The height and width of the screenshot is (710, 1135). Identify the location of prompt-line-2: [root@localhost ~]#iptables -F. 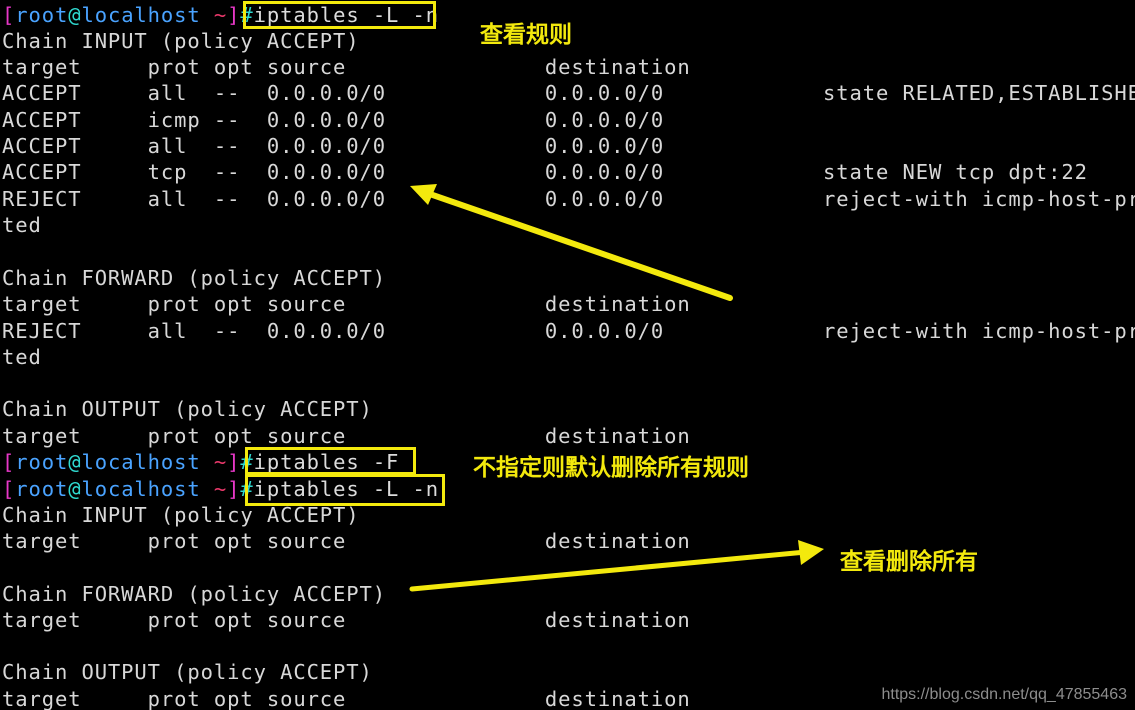
(200, 462).